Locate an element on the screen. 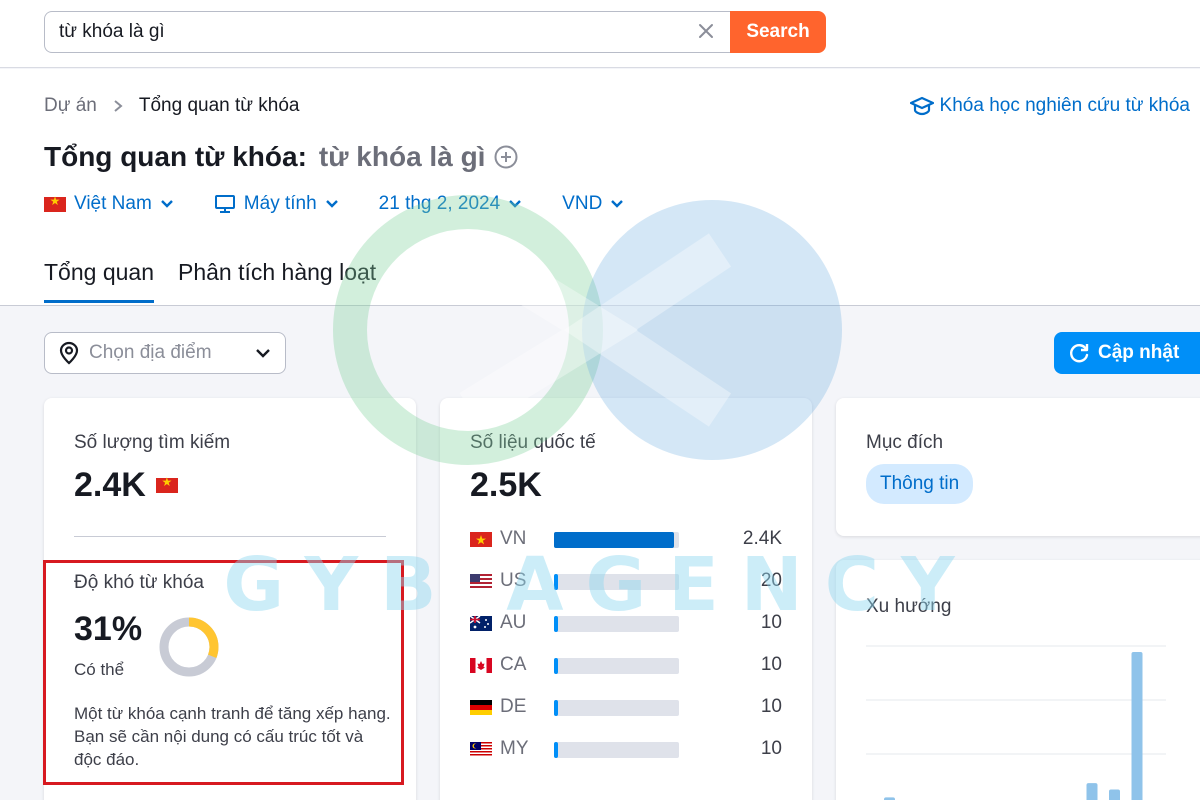 This screenshot has height=800, width=1200. country-row-my: MY 10 is located at coordinates (626, 749).